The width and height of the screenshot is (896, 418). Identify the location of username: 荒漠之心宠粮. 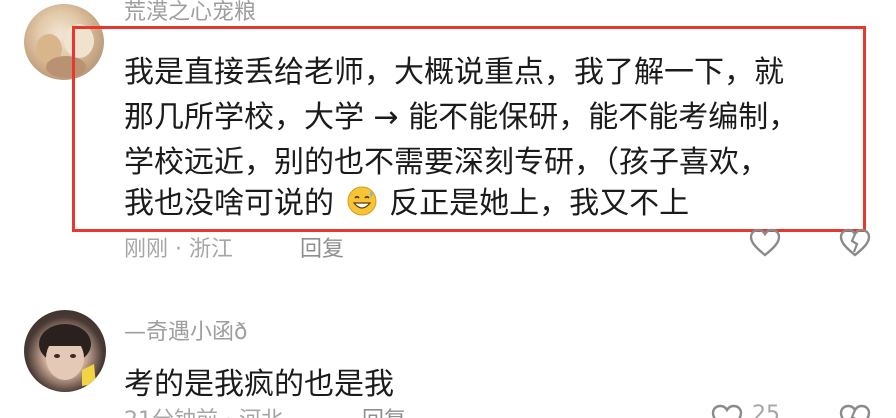
(190, 13).